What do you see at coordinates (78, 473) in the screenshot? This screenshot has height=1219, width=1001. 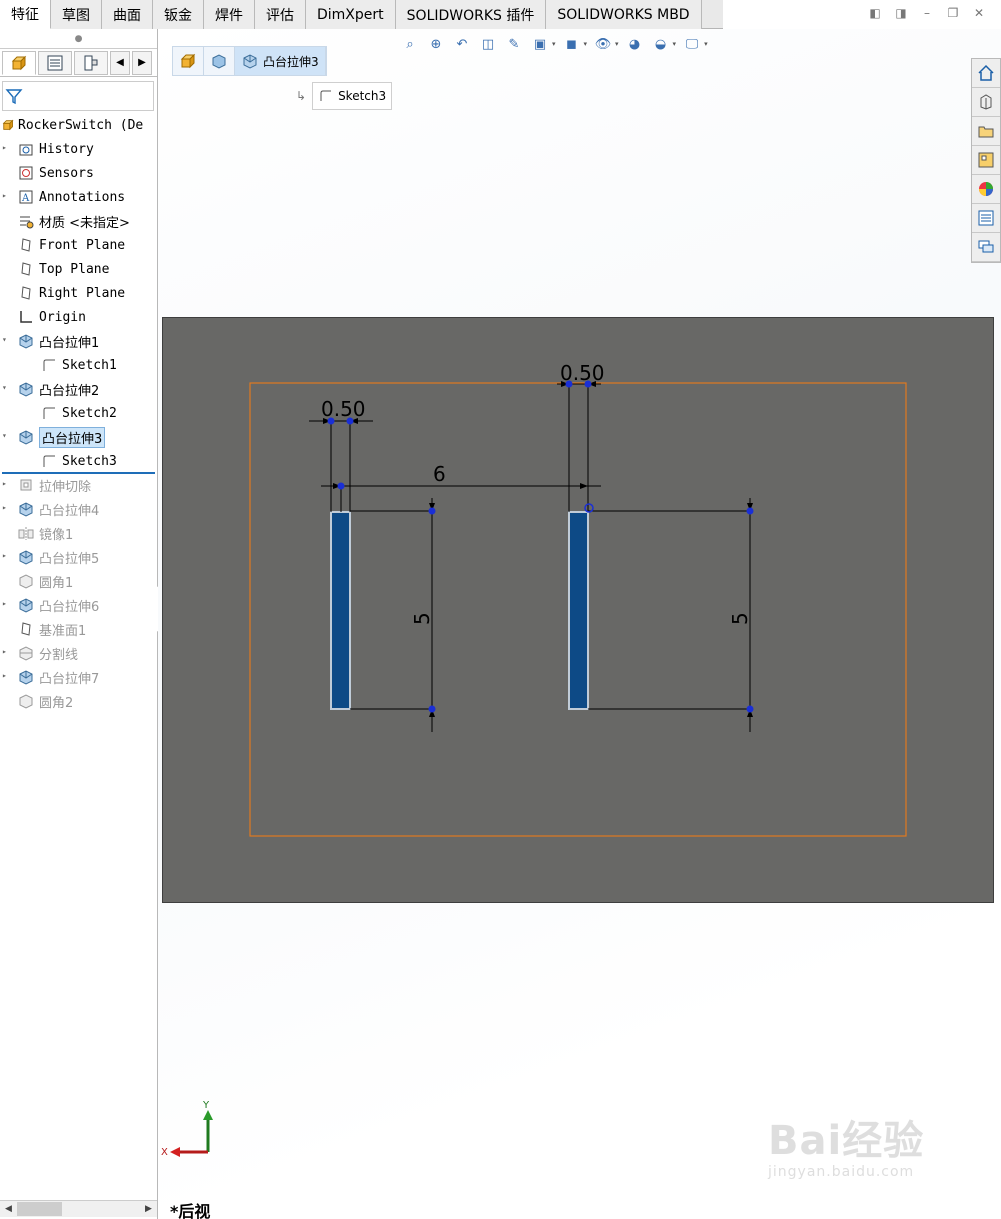 I see `rollback-bar` at bounding box center [78, 473].